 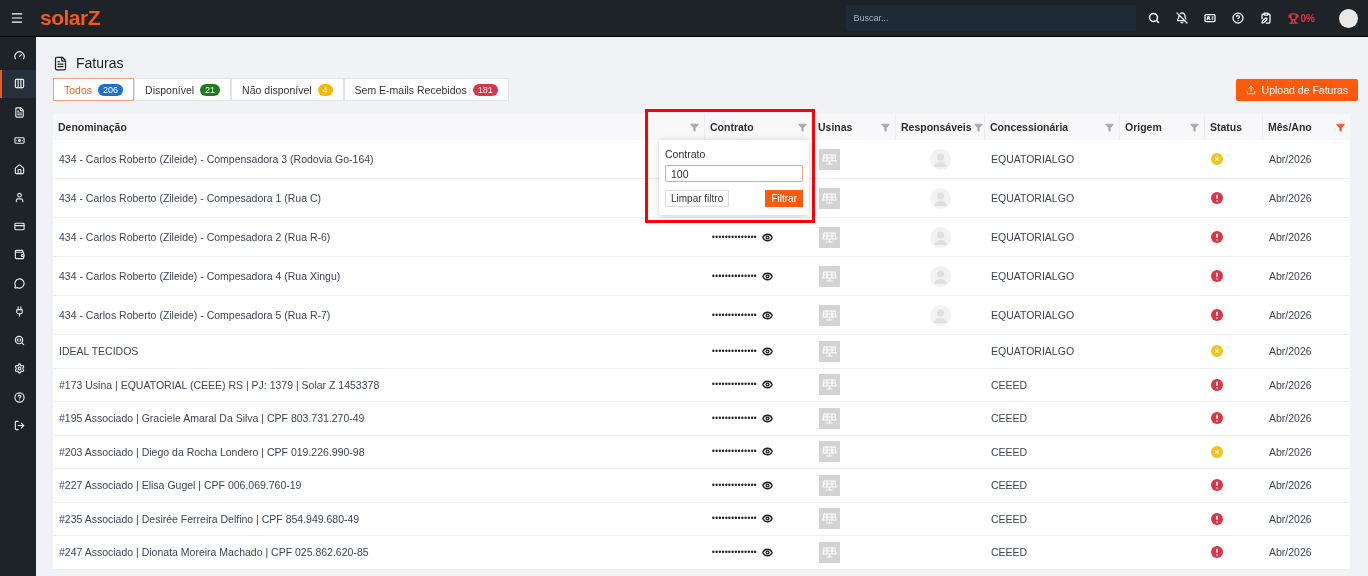 What do you see at coordinates (1348, 18) in the screenshot?
I see `user-avatar` at bounding box center [1348, 18].